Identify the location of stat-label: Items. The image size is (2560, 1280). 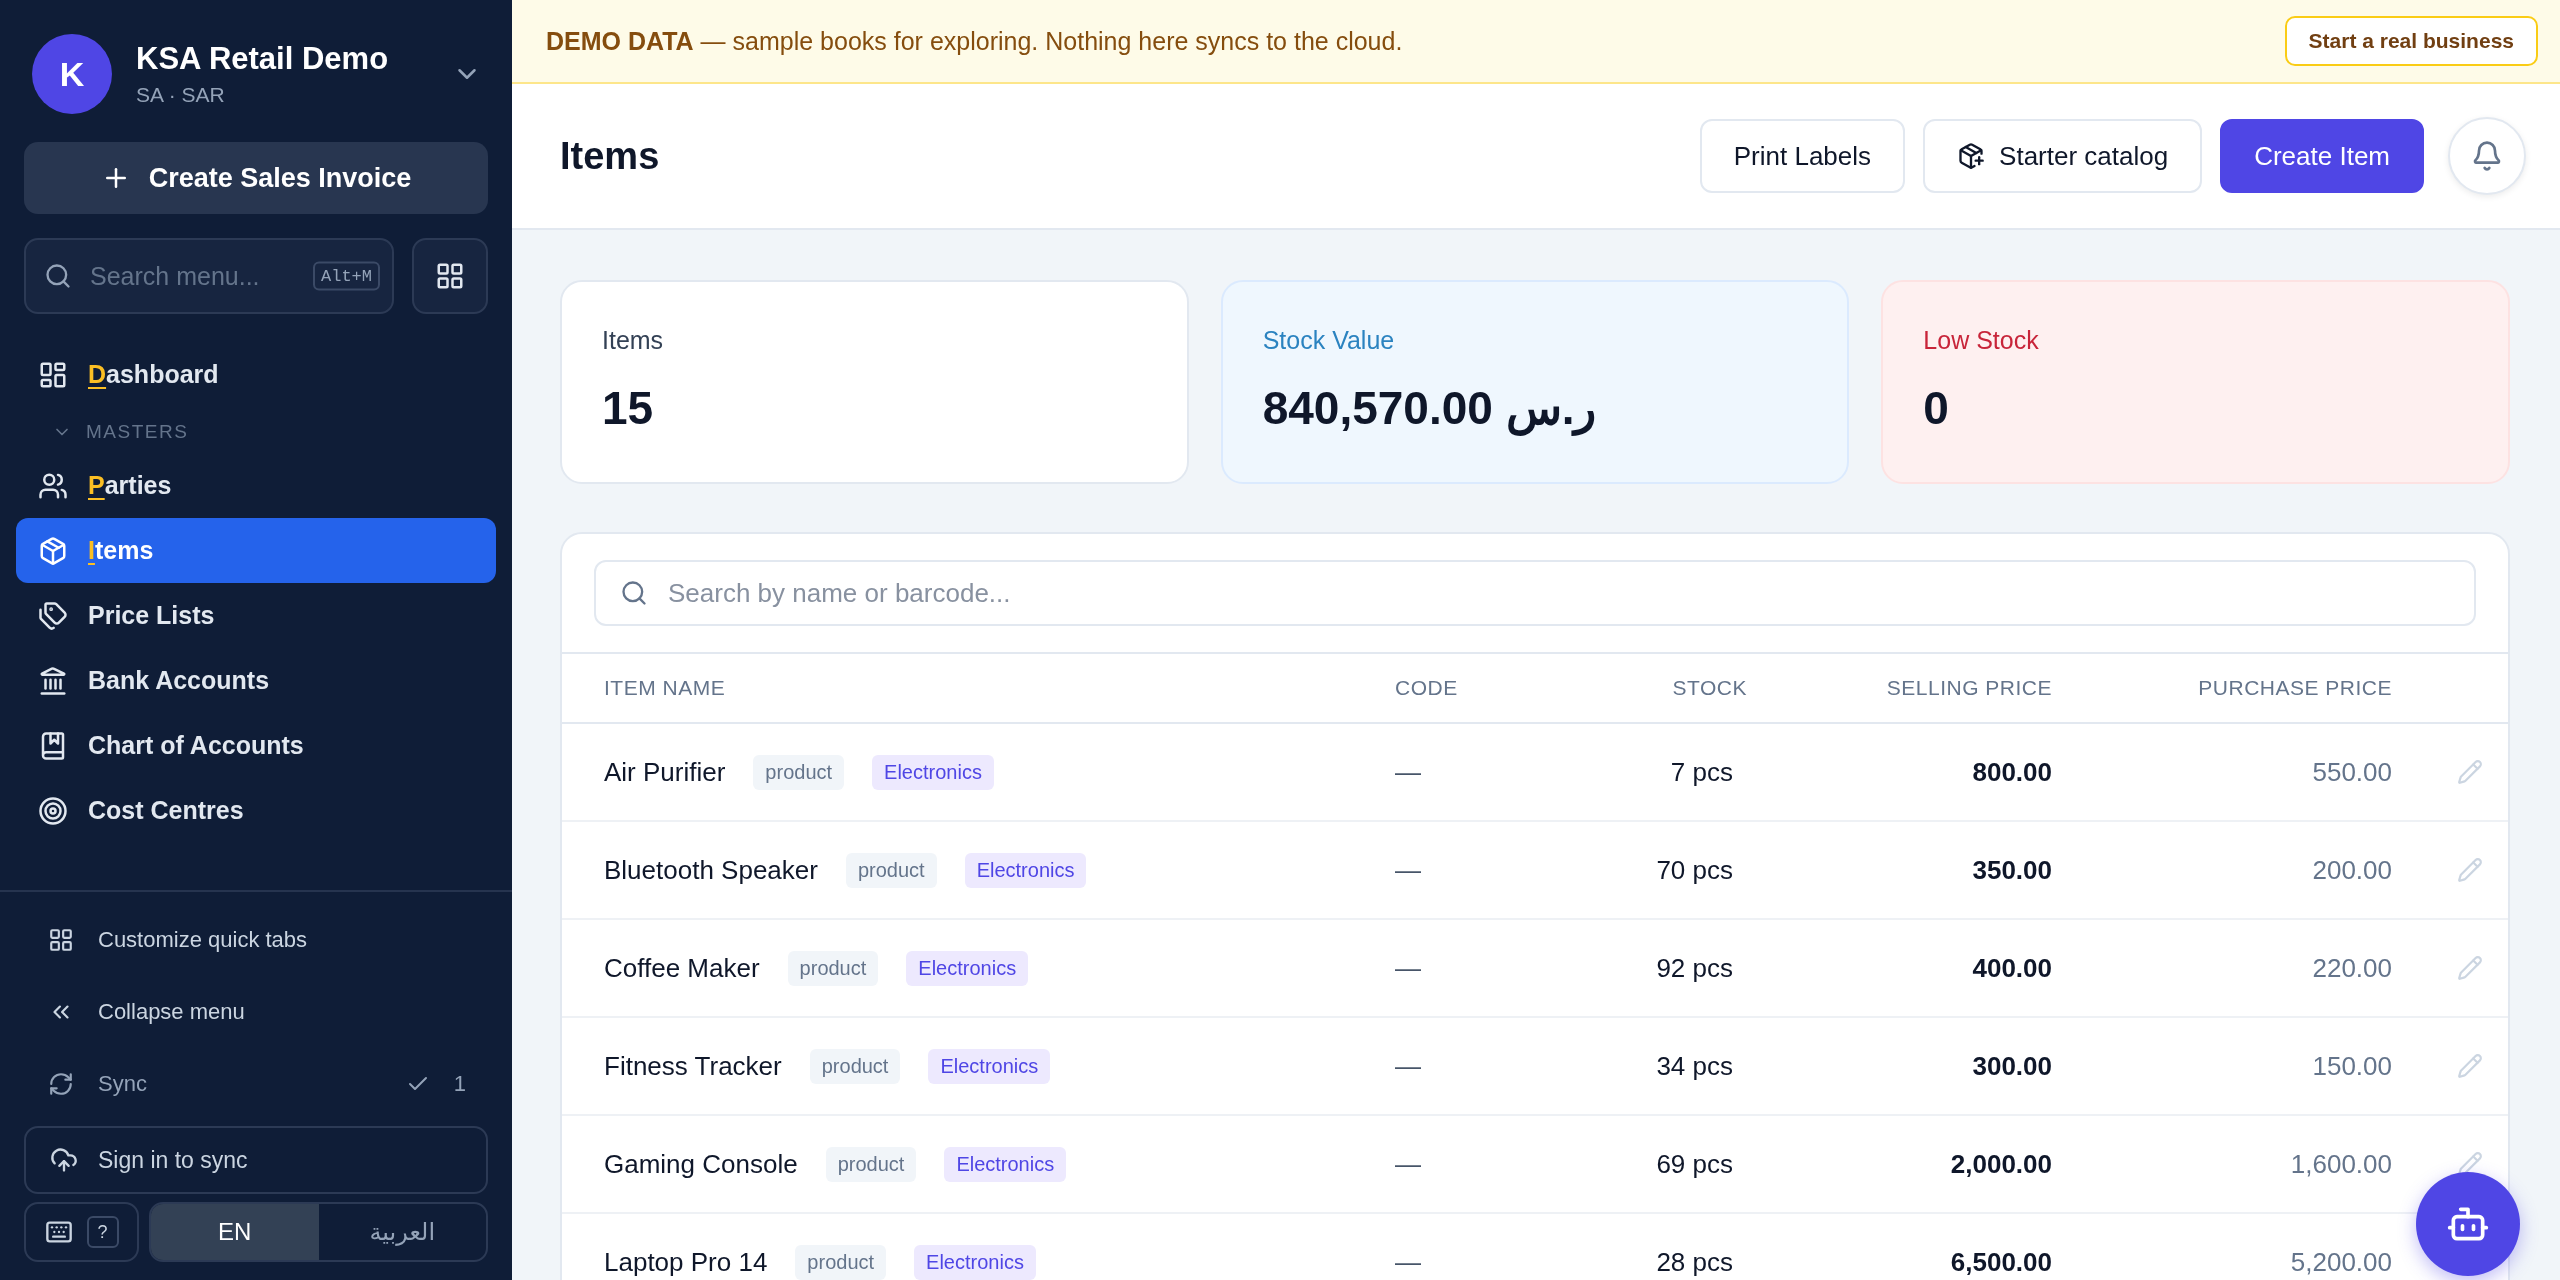
(633, 340).